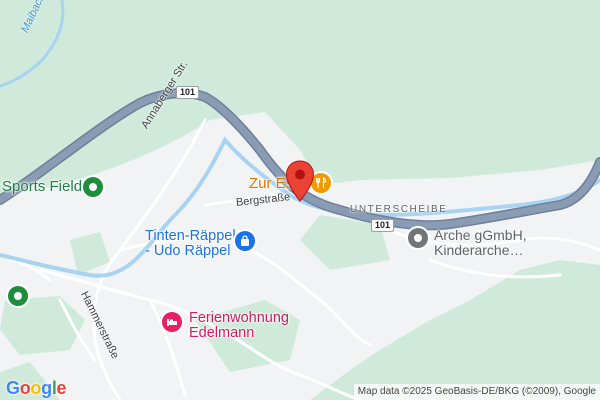  Describe the element at coordinates (300, 181) in the screenshot. I see `red-map-pin-icon` at that location.